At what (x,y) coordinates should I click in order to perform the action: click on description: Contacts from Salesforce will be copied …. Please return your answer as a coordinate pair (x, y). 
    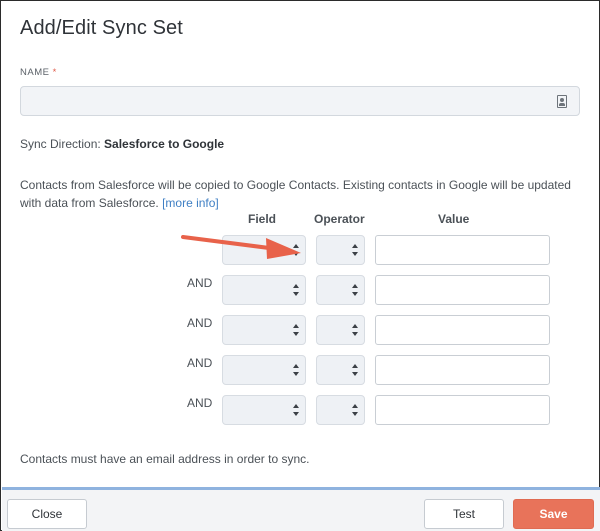
    Looking at the image, I should click on (295, 194).